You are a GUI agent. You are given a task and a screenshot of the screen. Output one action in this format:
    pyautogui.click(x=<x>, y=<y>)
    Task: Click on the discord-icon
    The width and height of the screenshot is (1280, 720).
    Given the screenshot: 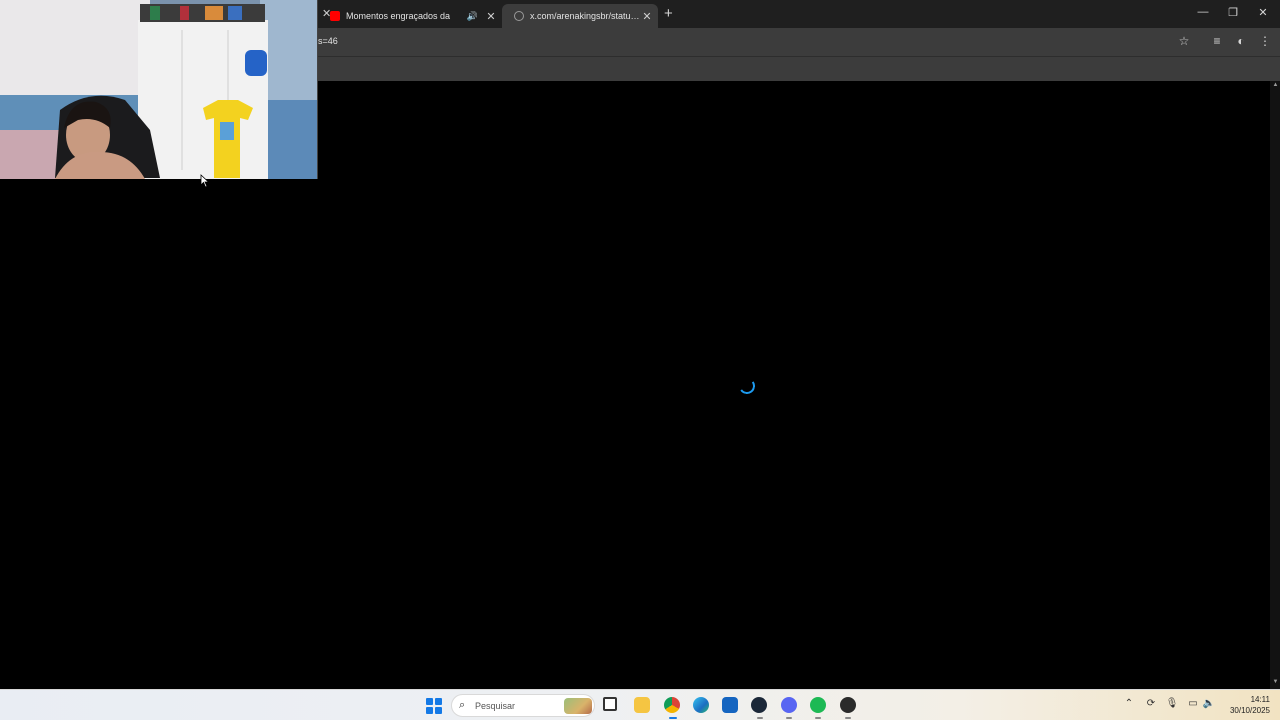 What is the action you would take?
    pyautogui.click(x=789, y=705)
    